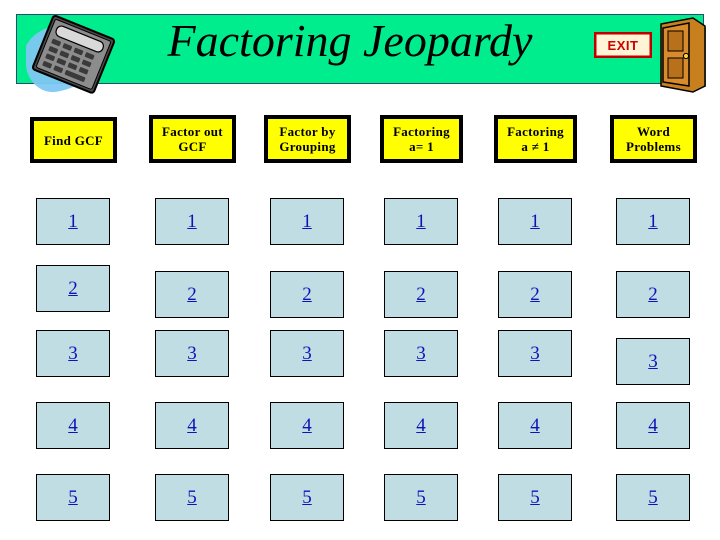  I want to click on value-cell-c0-r4: 5, so click(73, 497).